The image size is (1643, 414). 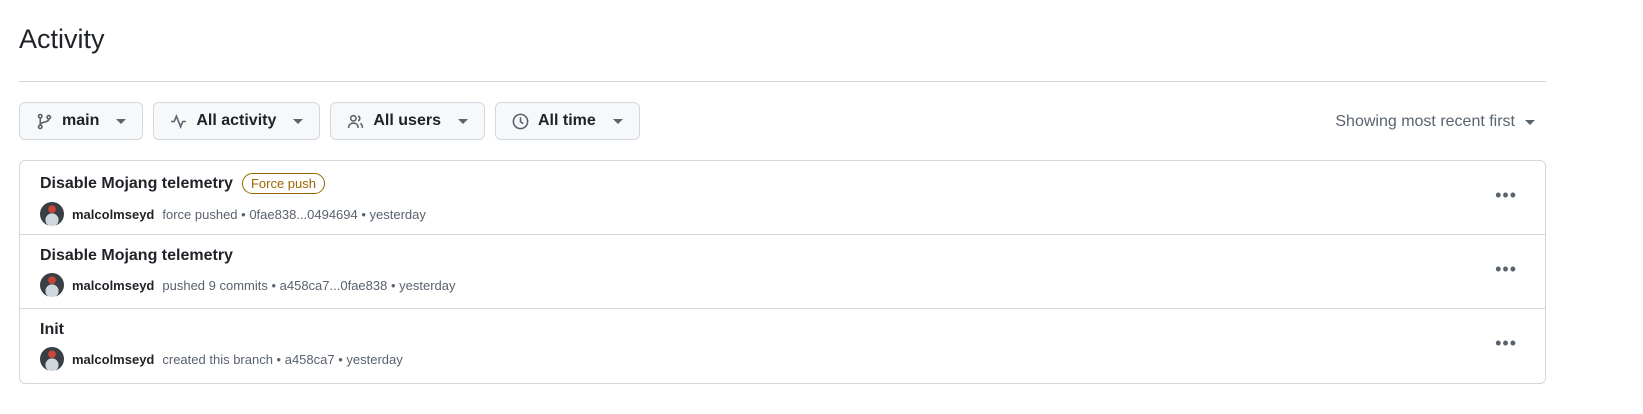 I want to click on activity-title: Init, so click(x=52, y=330).